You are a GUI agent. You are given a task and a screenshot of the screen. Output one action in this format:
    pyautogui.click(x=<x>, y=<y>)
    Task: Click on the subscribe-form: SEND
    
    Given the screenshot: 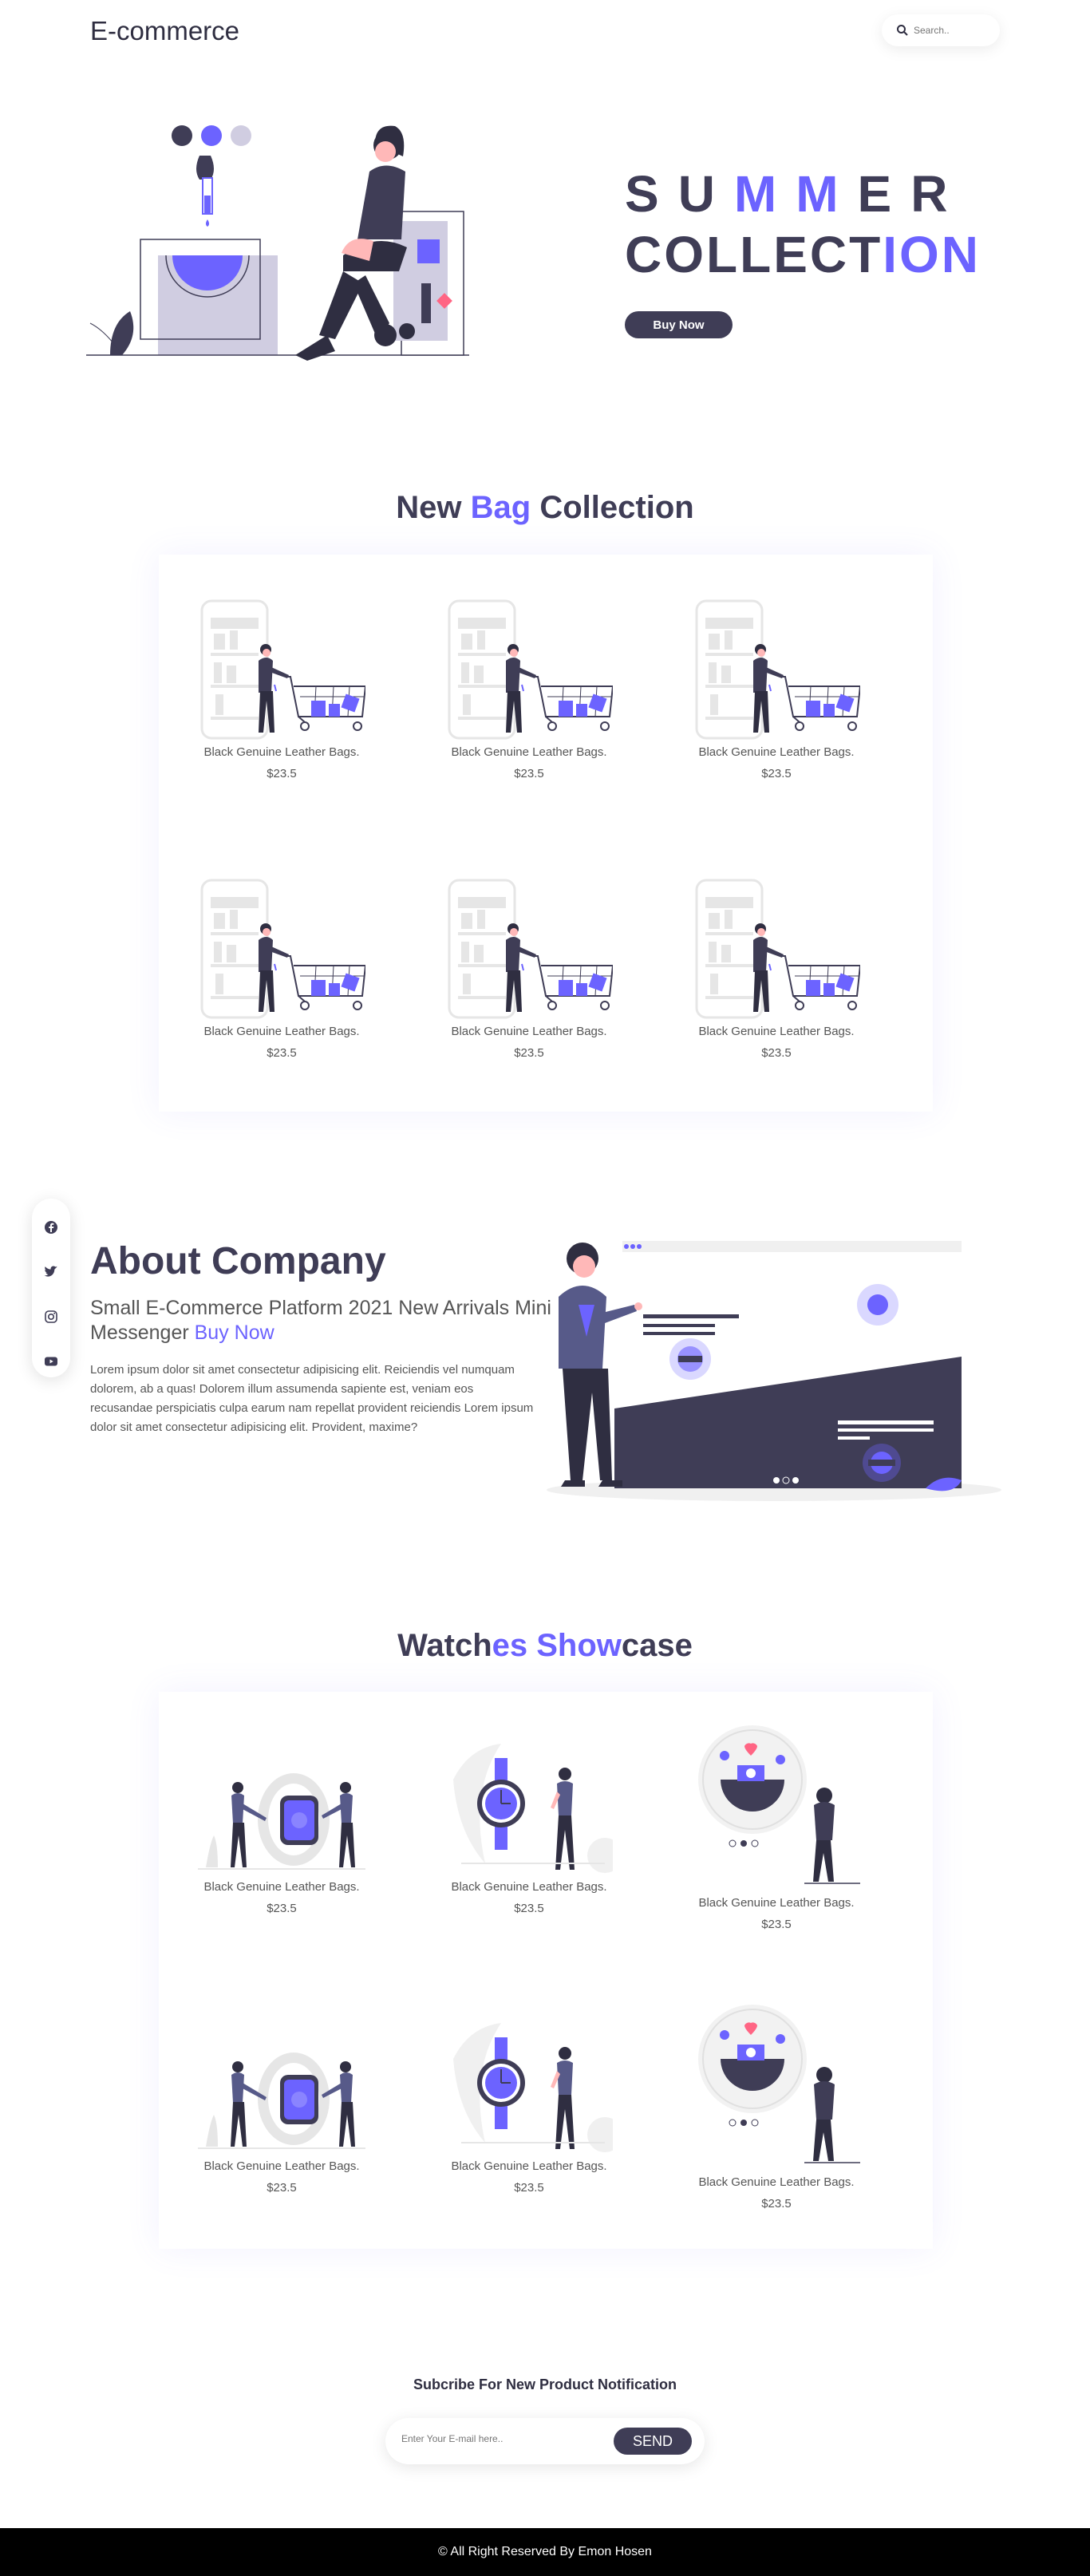 What is the action you would take?
    pyautogui.click(x=545, y=2441)
    